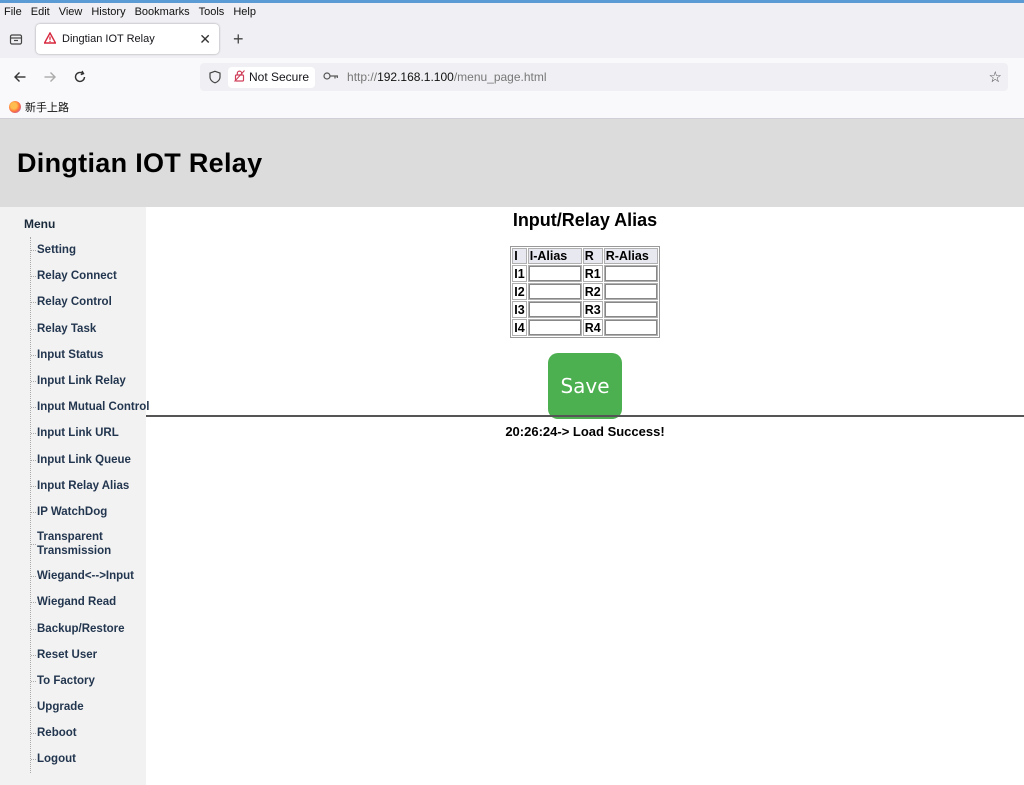 The image size is (1024, 785). Describe the element at coordinates (140, 162) in the screenshot. I see `page-title: Dingtian IOT Relay` at that location.